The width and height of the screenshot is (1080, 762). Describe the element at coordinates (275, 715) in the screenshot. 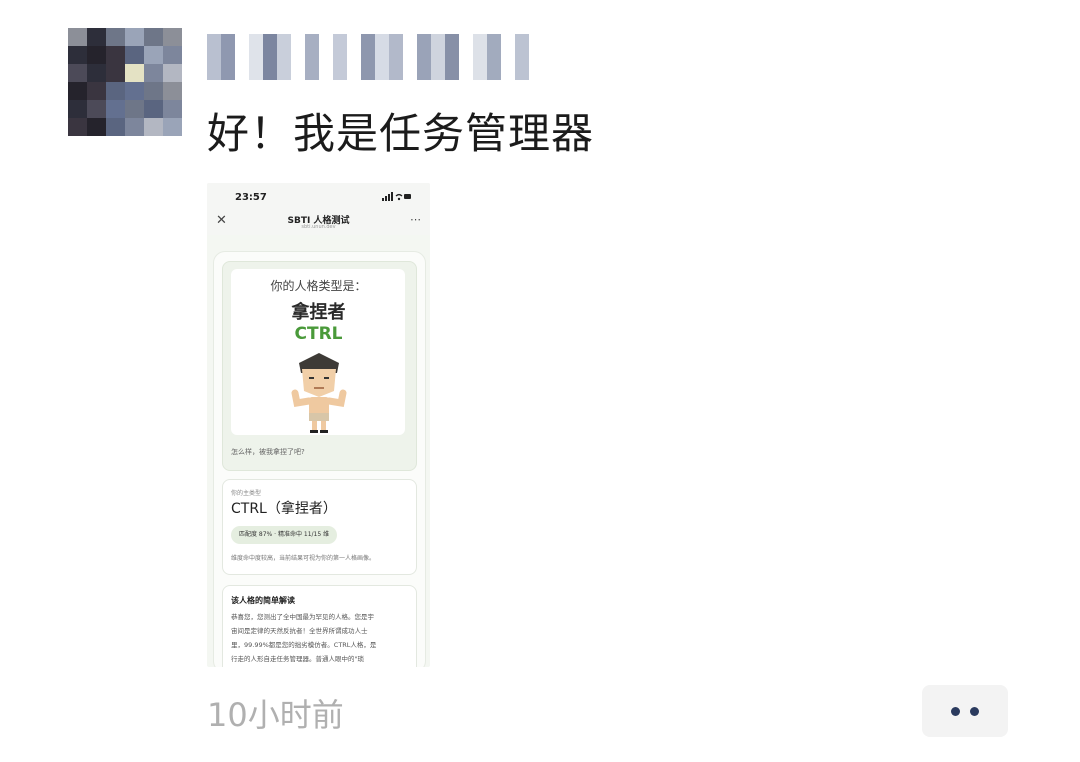

I see `post-time: 10小时前` at that location.